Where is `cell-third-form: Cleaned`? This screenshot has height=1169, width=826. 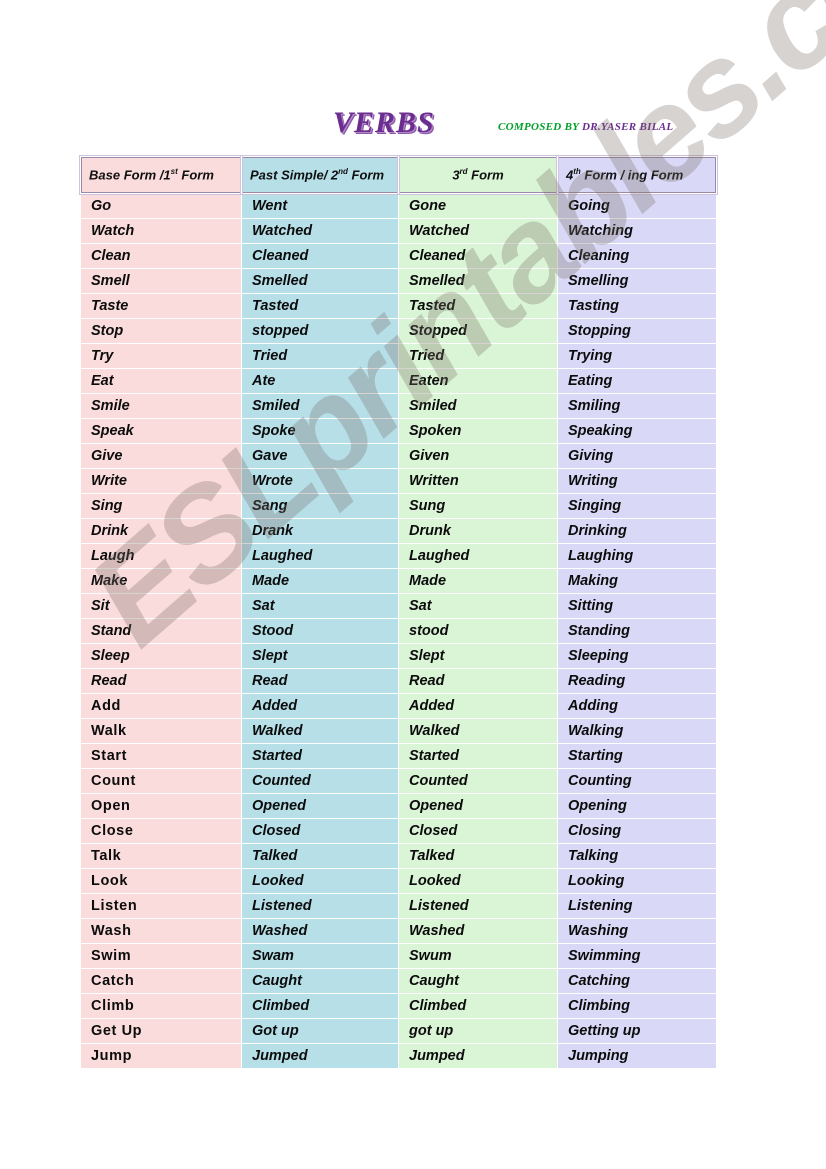 cell-third-form: Cleaned is located at coordinates (478, 256).